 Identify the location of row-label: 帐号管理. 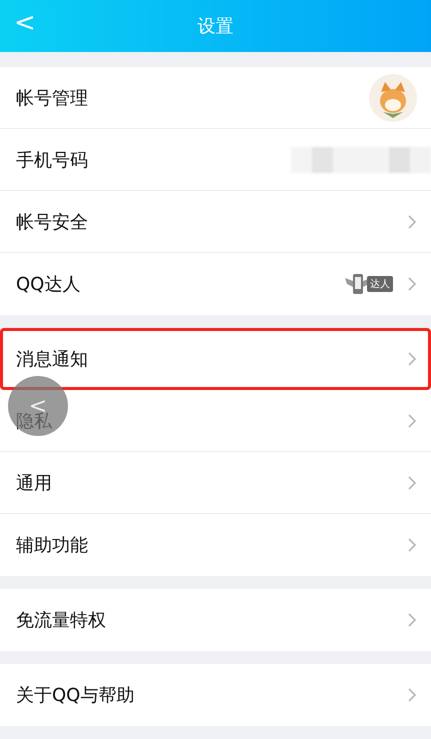
(52, 98).